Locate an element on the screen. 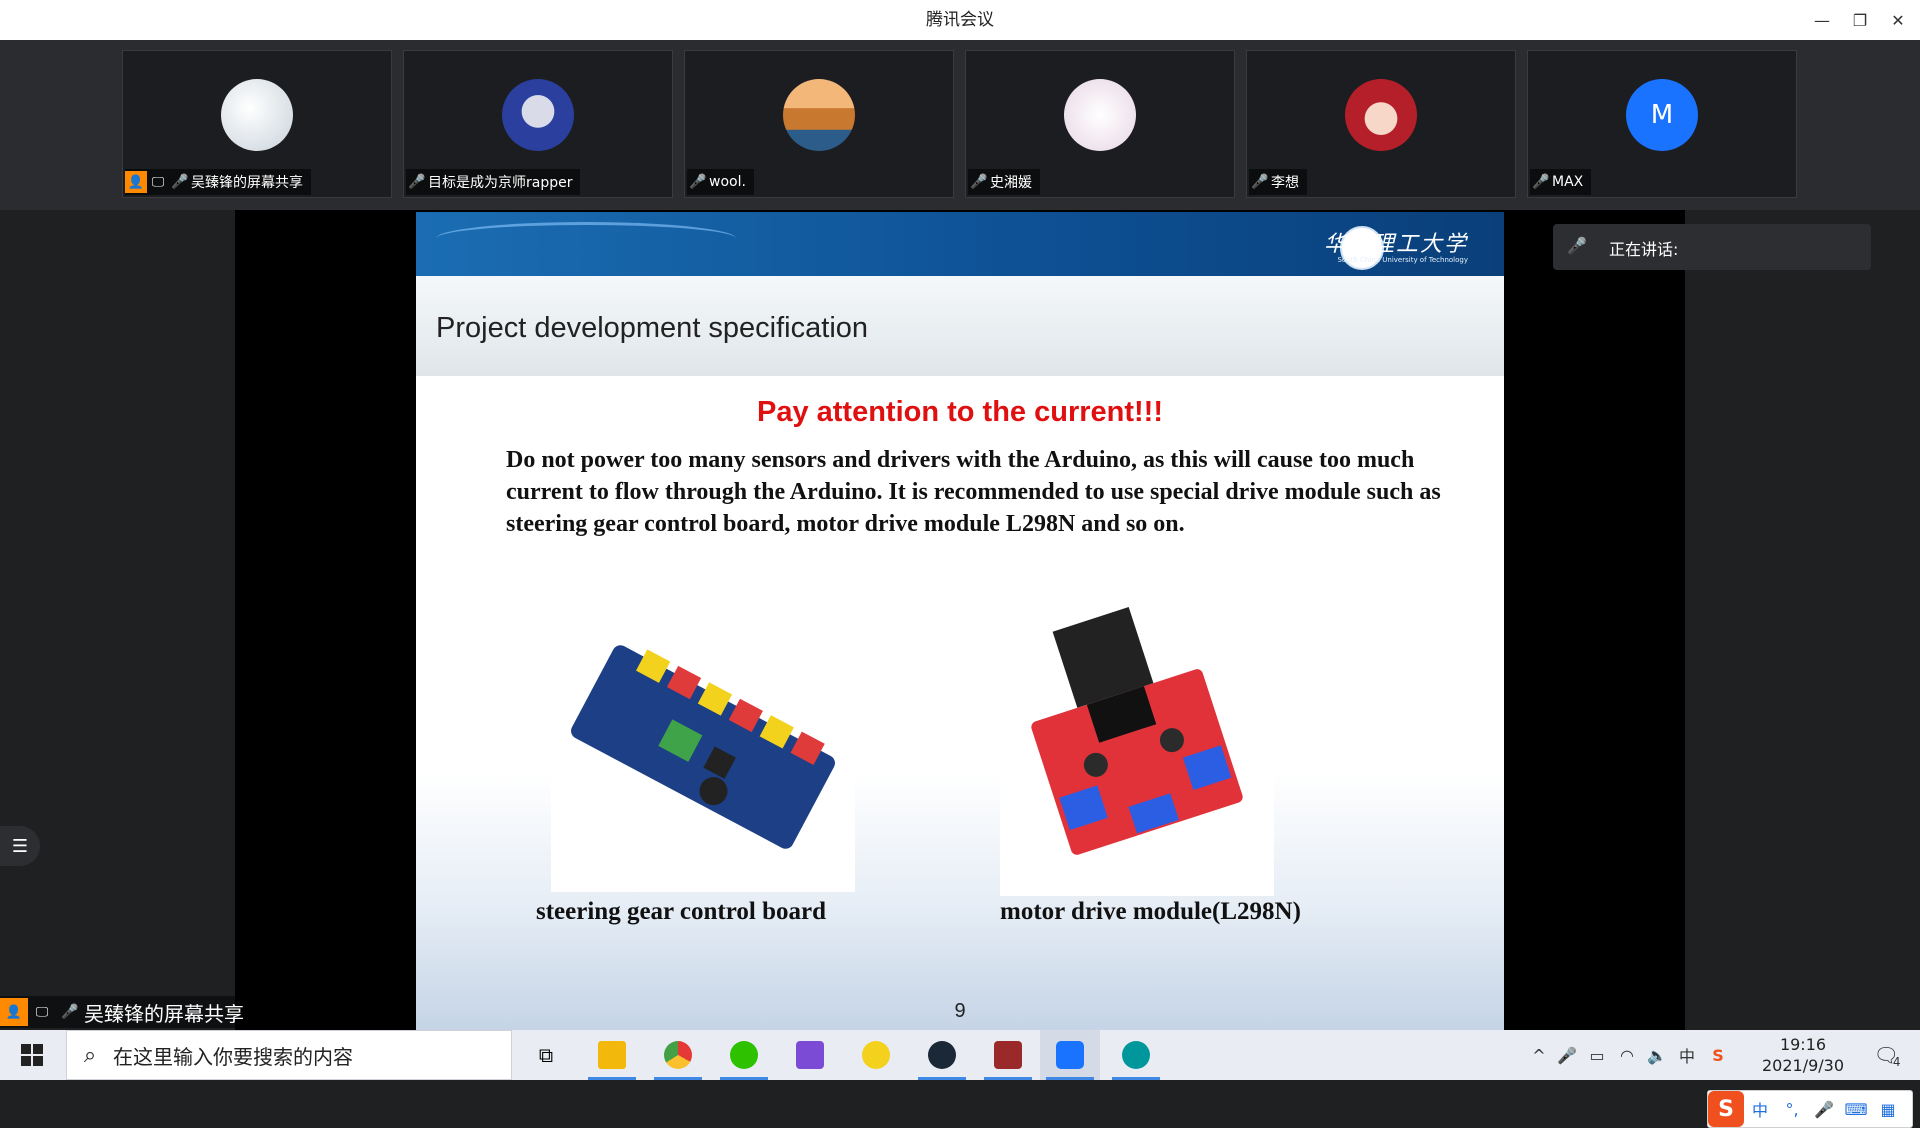 This screenshot has height=1128, width=1920. arduino-button is located at coordinates (1136, 1055).